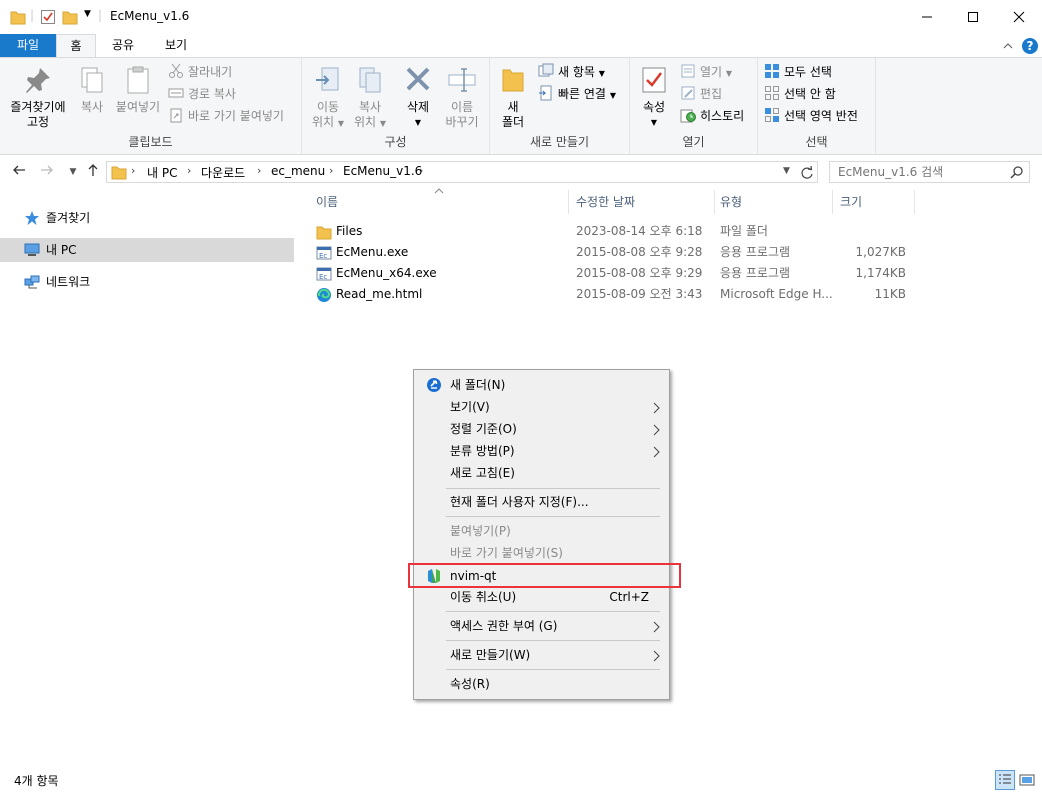 The height and width of the screenshot is (793, 1042). I want to click on copy-to-button: 복사 위치 ▼, so click(370, 97).